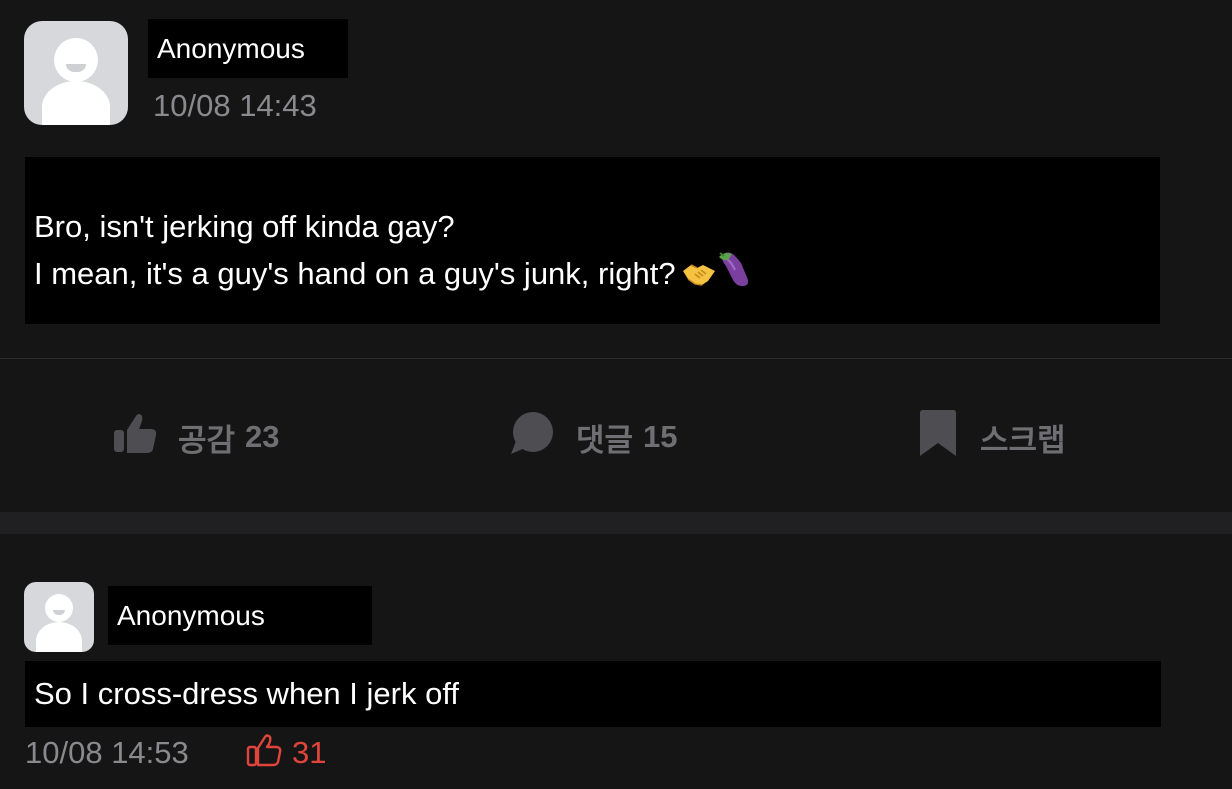  Describe the element at coordinates (616, 358) in the screenshot. I see `post-divider` at that location.